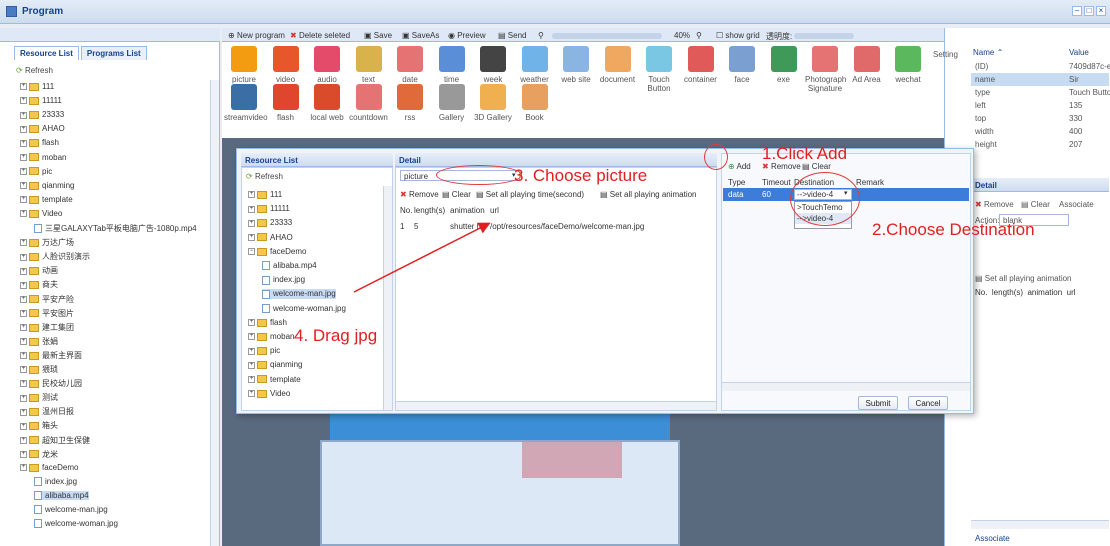  Describe the element at coordinates (422, 257) in the screenshot. I see `annotation-arrow` at that location.